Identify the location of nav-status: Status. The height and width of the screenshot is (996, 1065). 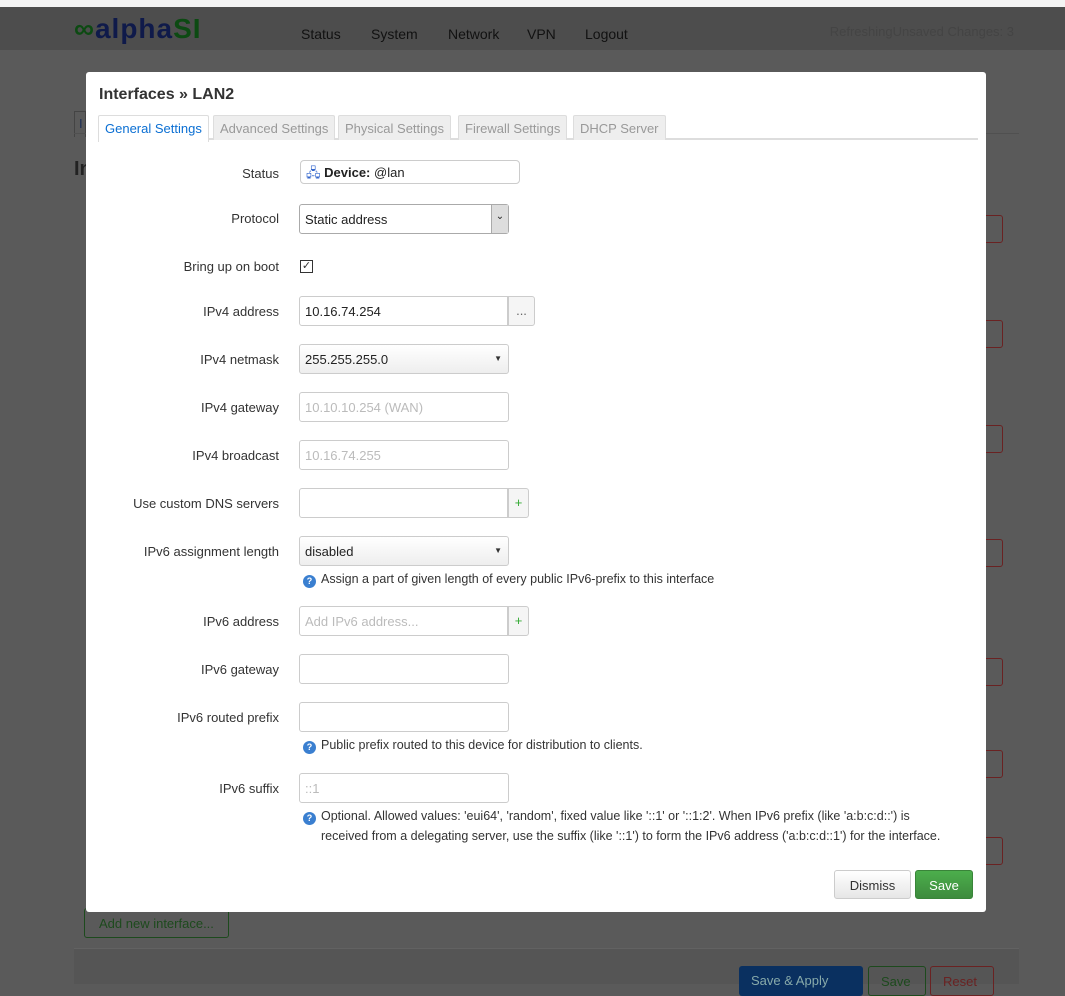
(321, 34).